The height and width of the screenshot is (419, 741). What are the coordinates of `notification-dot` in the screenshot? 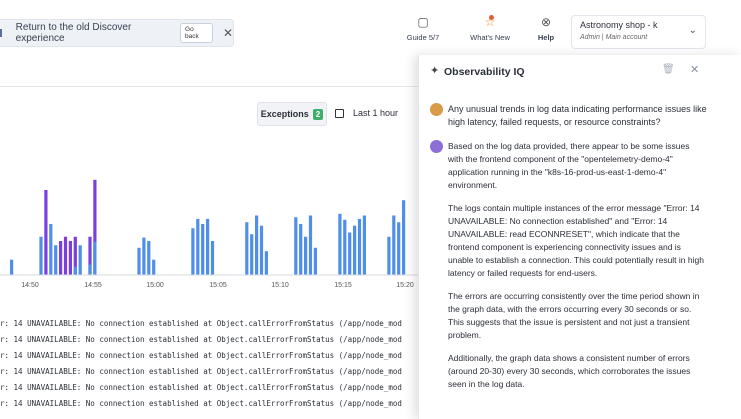 It's located at (491, 17).